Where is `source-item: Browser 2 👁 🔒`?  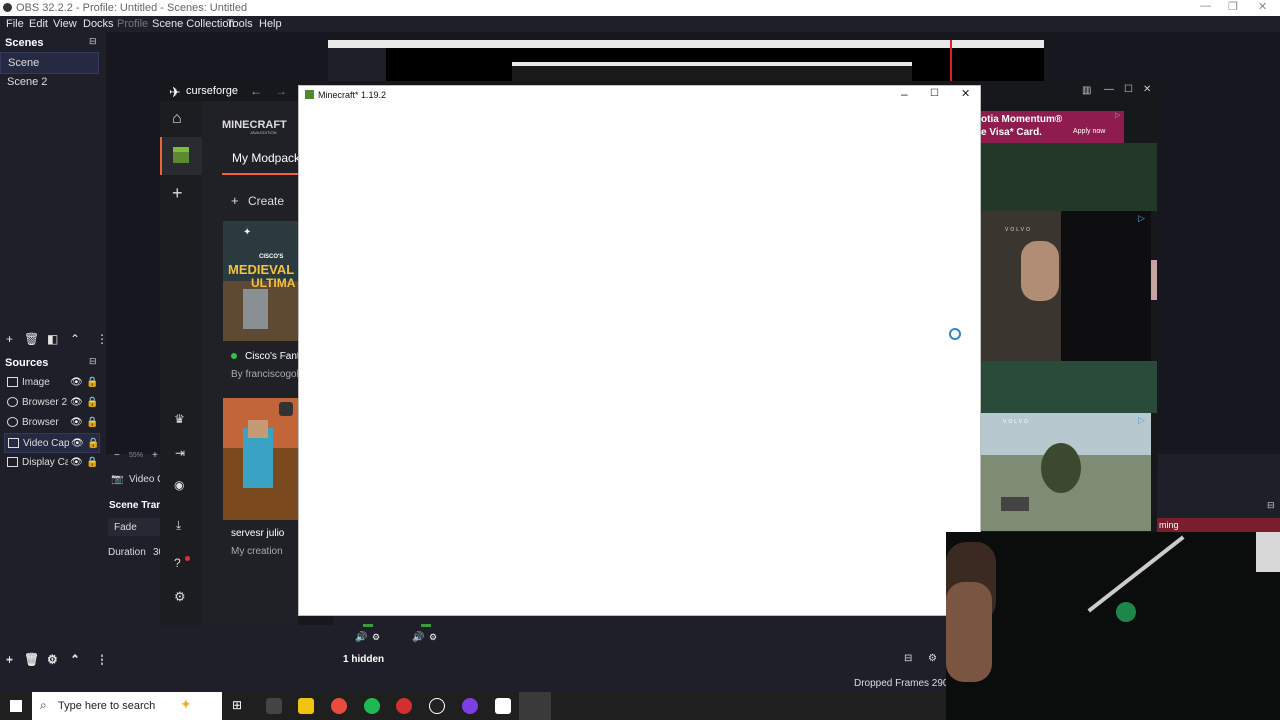
source-item: Browser 2 👁 🔒 is located at coordinates (52, 403).